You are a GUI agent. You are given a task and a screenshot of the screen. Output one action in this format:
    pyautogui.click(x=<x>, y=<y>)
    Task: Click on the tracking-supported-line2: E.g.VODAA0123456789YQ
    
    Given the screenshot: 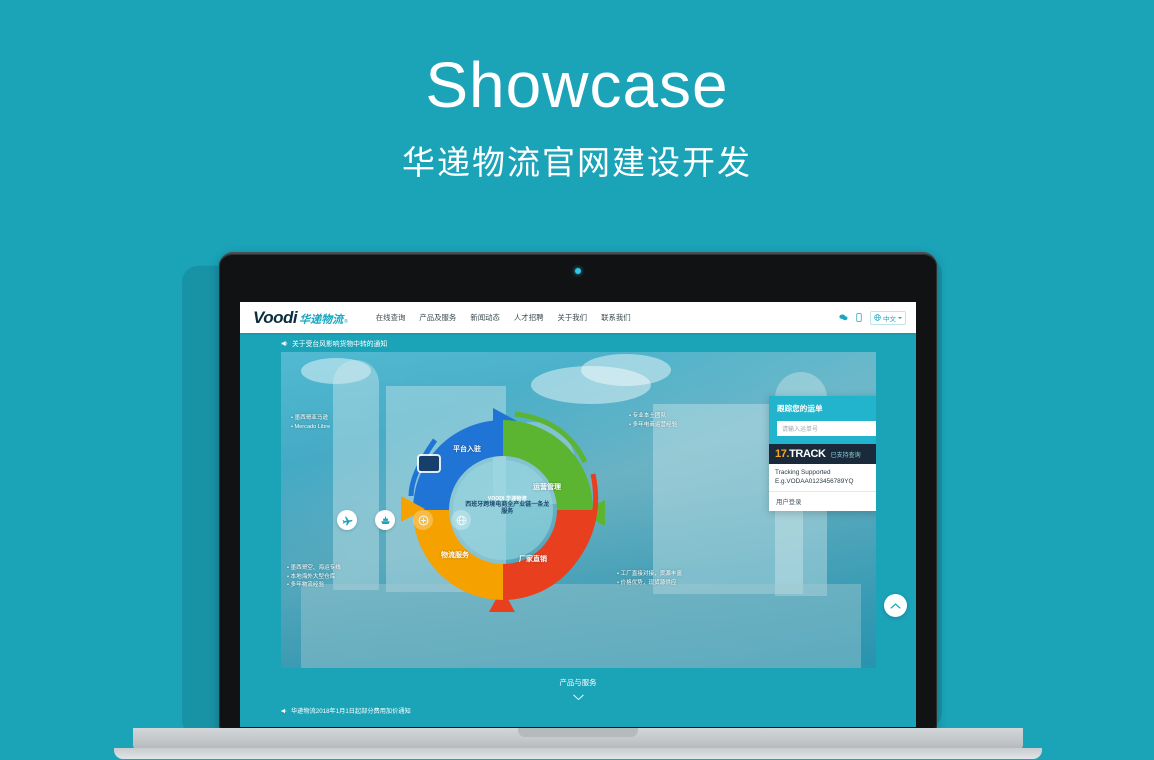 What is the action you would take?
    pyautogui.click(x=814, y=482)
    